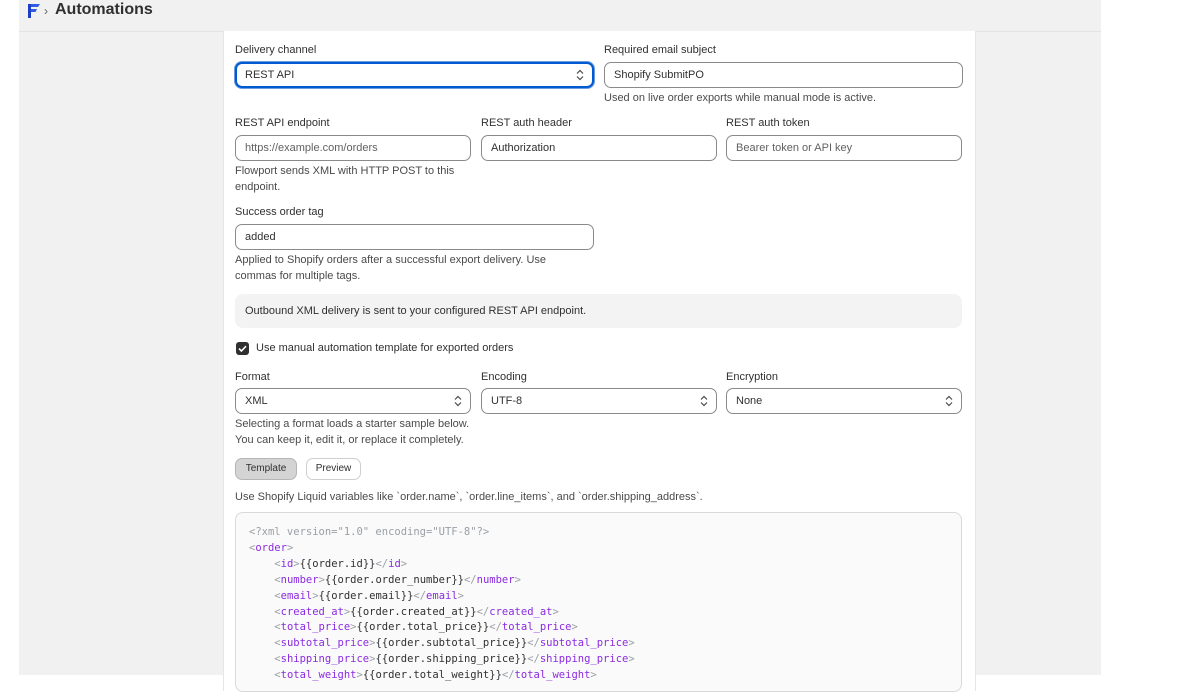  What do you see at coordinates (442, 565) in the screenshot?
I see `code-line: <id>{{order.id}}</id>` at bounding box center [442, 565].